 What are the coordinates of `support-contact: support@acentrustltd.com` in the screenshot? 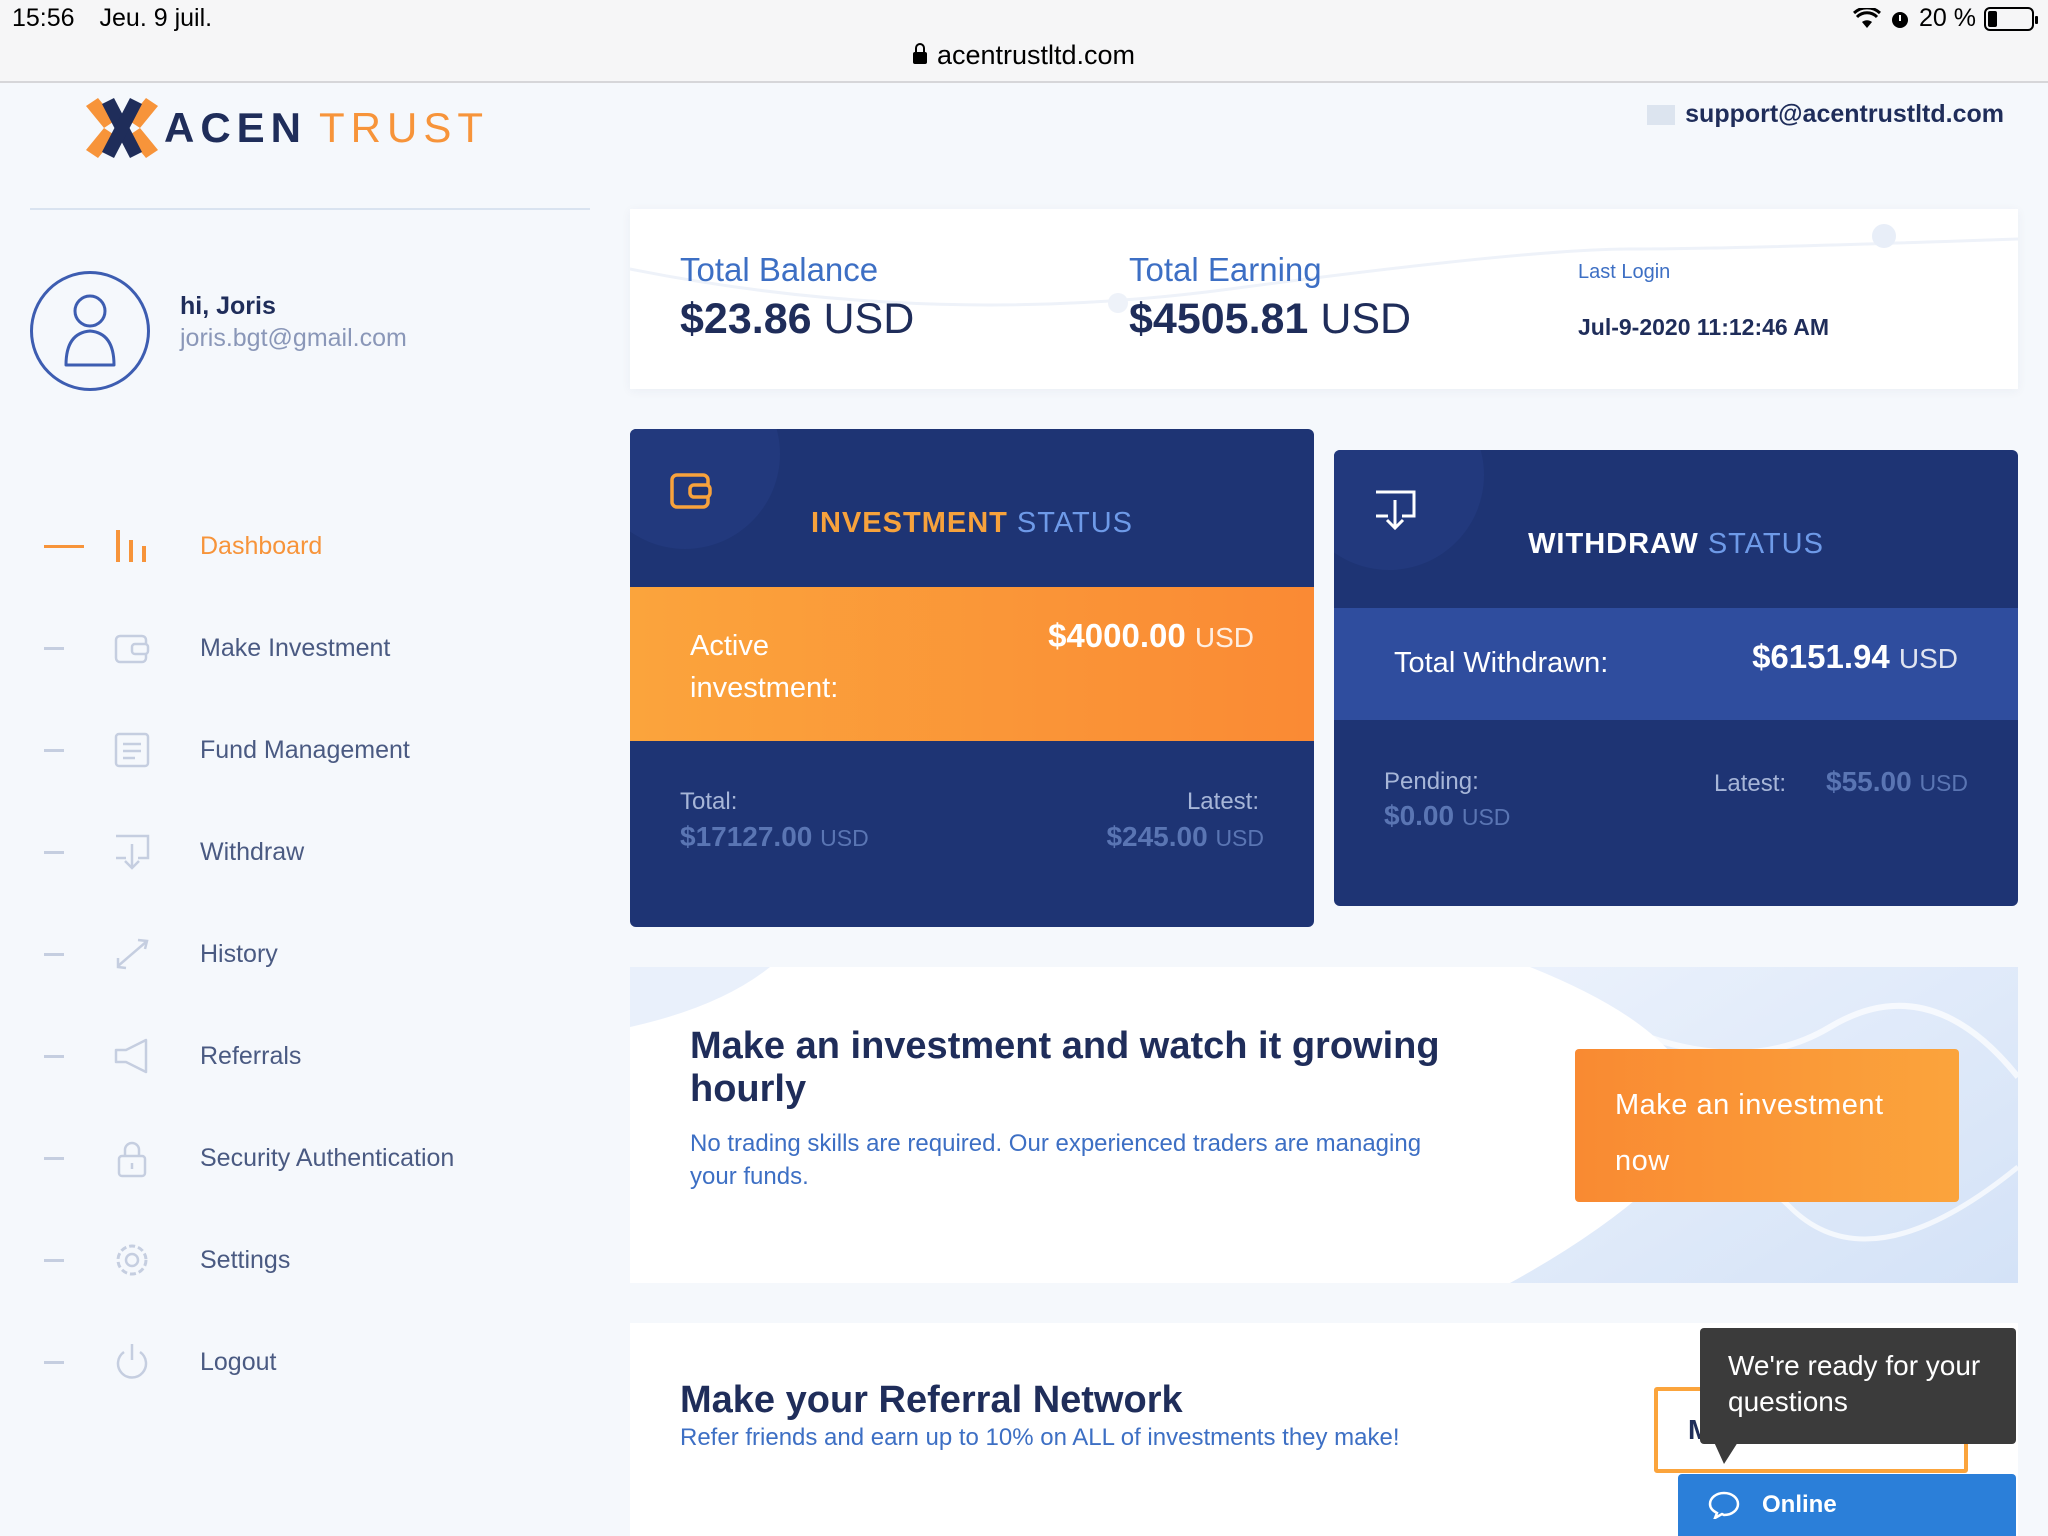 It's located at (1825, 114).